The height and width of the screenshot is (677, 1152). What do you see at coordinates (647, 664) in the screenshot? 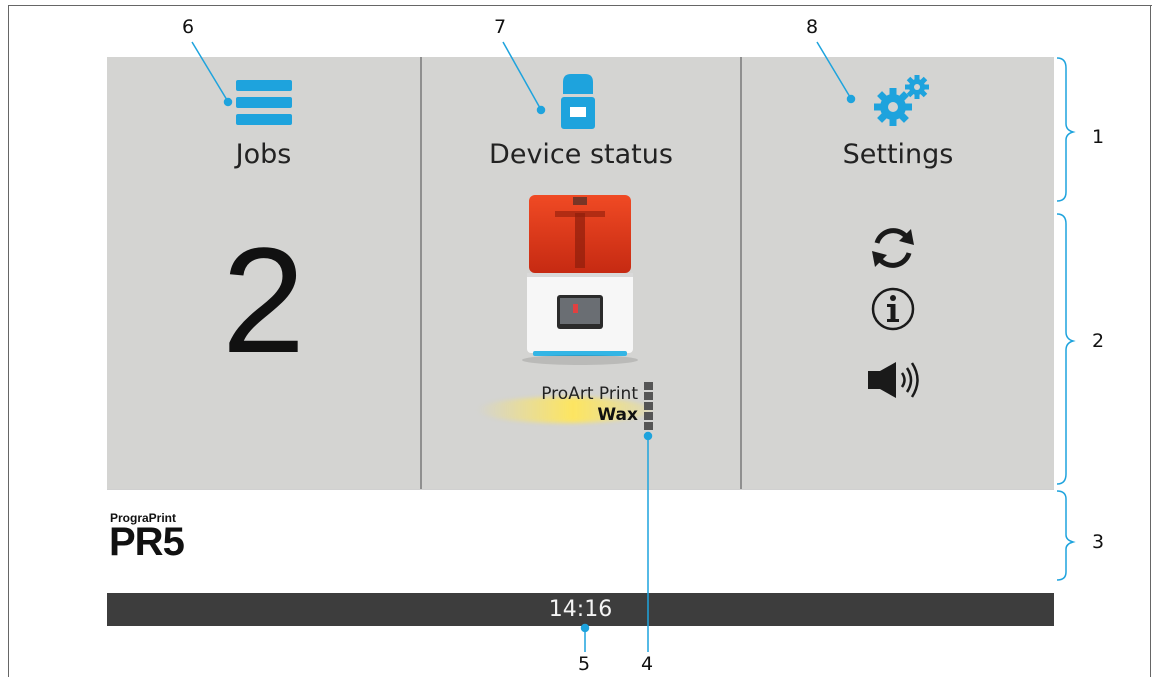
I see `callout-4: 4` at bounding box center [647, 664].